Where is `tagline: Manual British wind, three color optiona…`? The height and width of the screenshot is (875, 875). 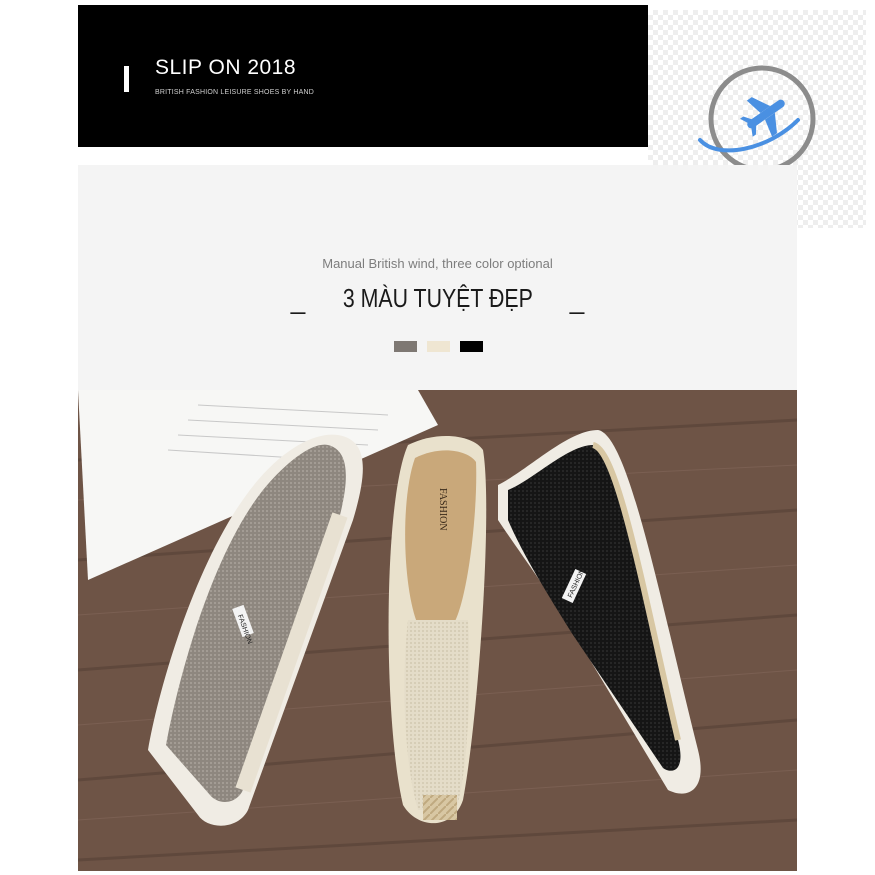
tagline: Manual British wind, three color optiona… is located at coordinates (437, 263).